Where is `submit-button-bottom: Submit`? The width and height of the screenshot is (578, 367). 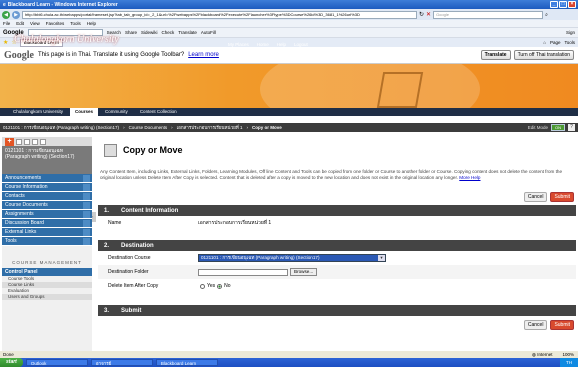 submit-button-bottom: Submit is located at coordinates (562, 325).